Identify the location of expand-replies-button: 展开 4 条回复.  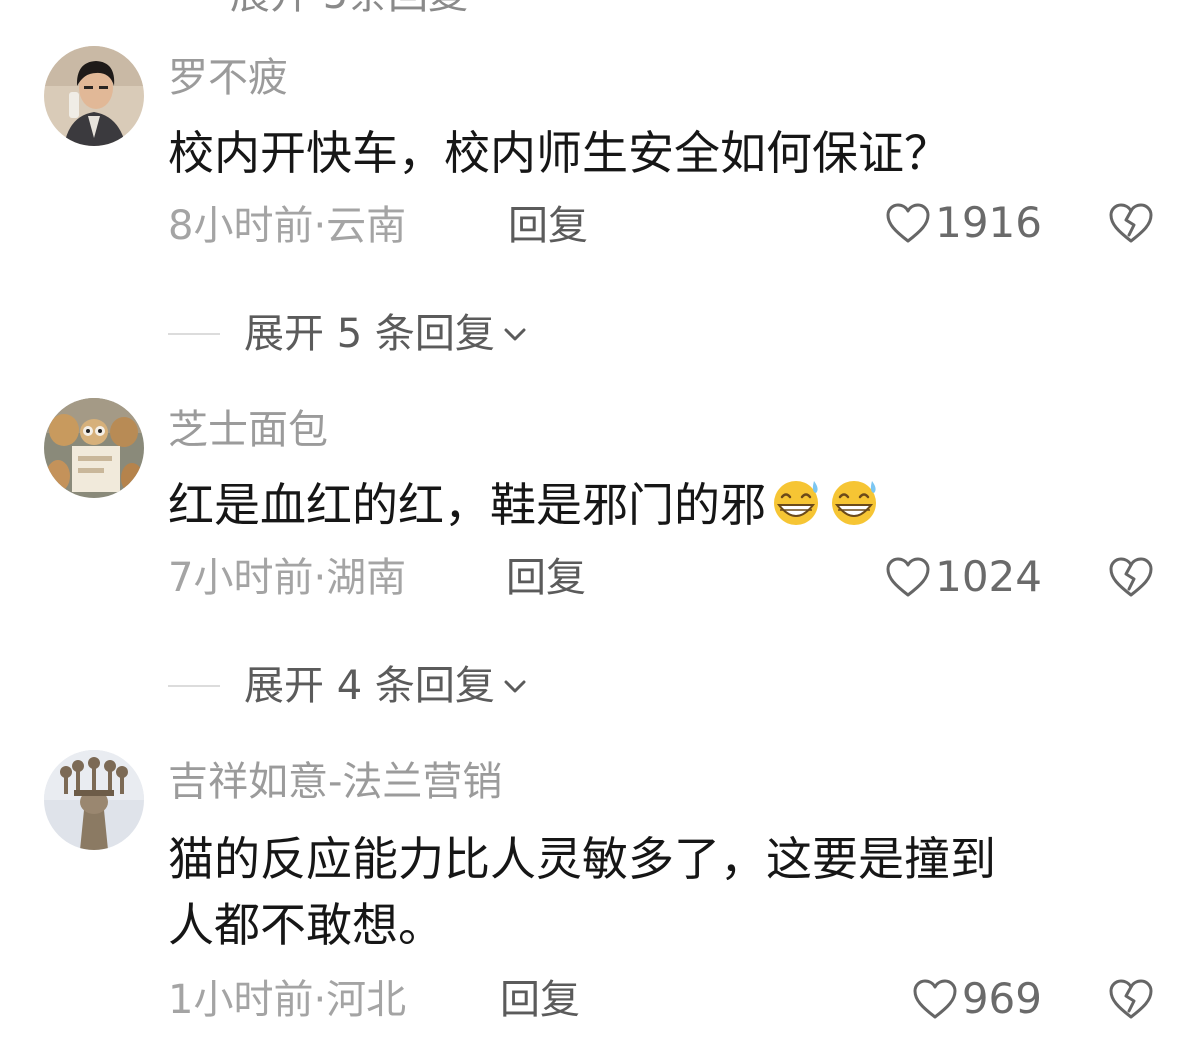
(348, 686).